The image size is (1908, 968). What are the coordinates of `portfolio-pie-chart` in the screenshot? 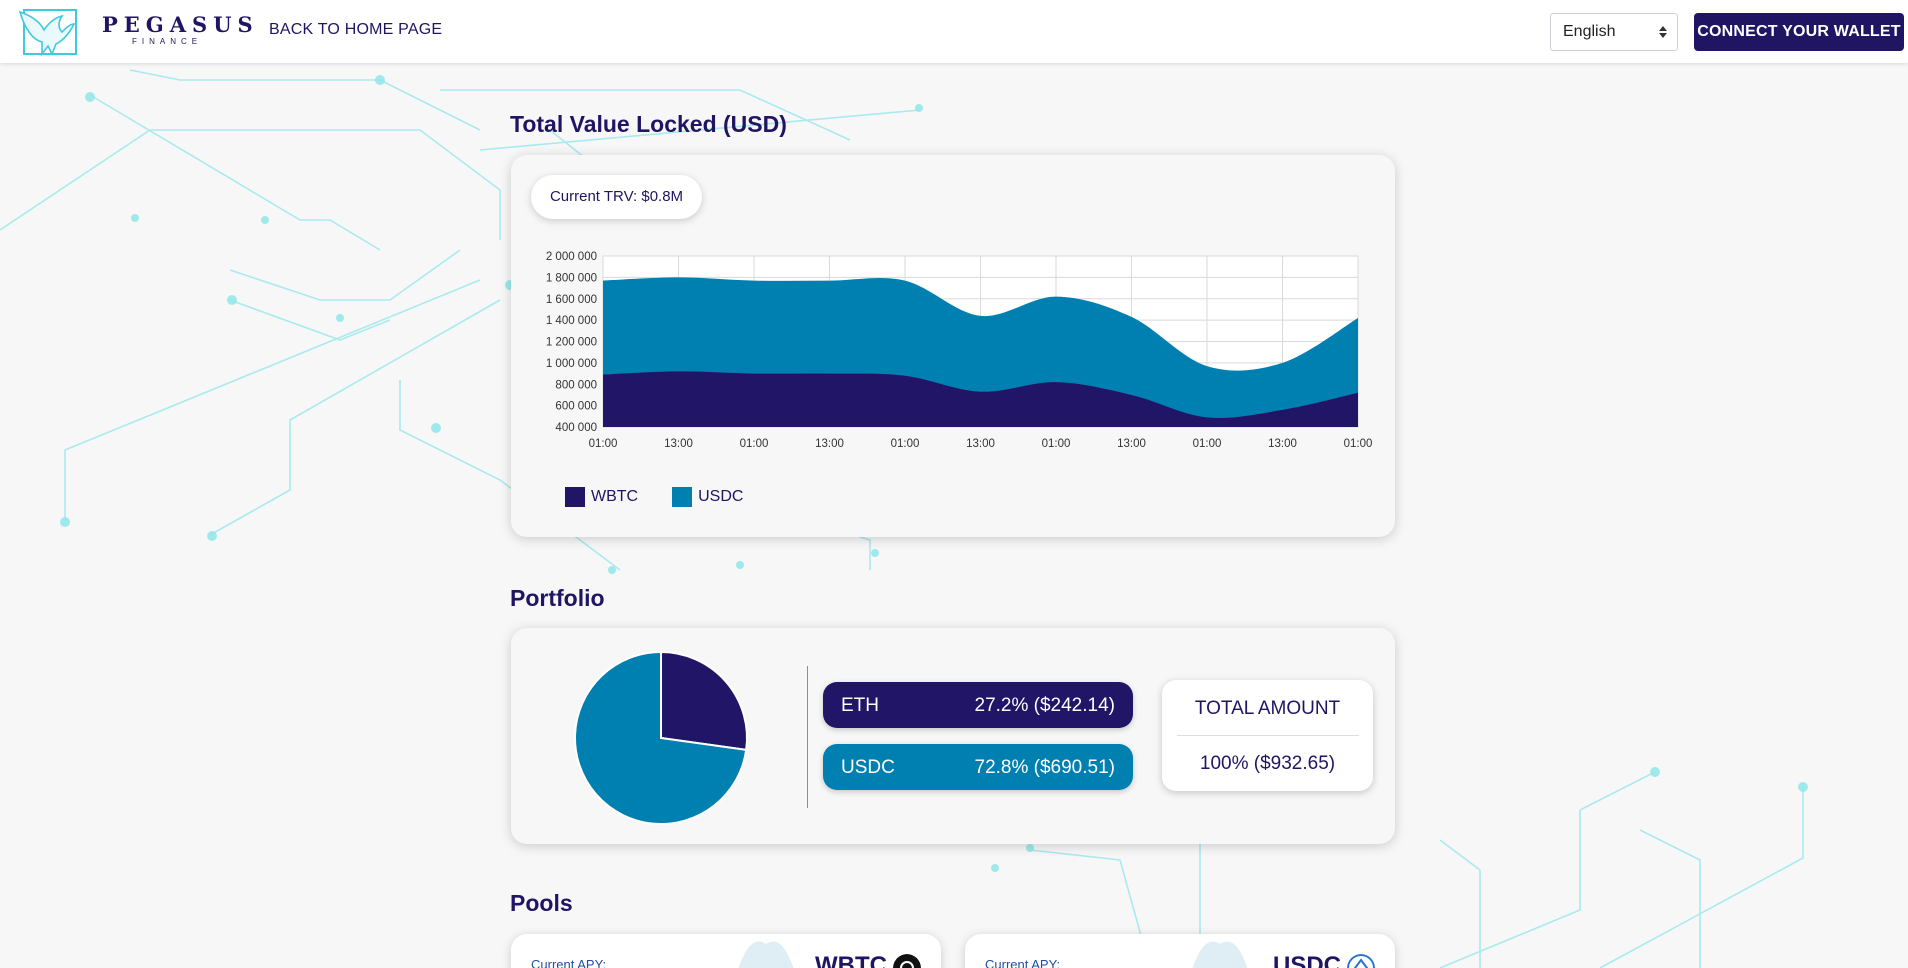 It's located at (661, 737).